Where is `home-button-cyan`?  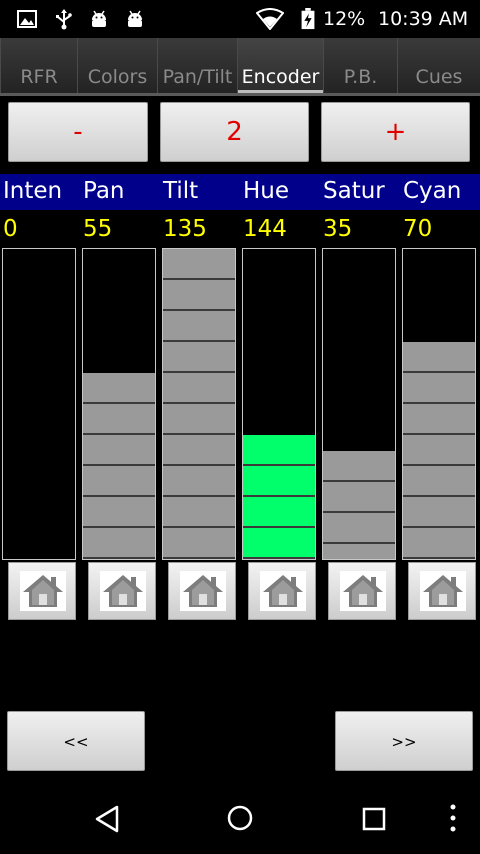 home-button-cyan is located at coordinates (442, 591).